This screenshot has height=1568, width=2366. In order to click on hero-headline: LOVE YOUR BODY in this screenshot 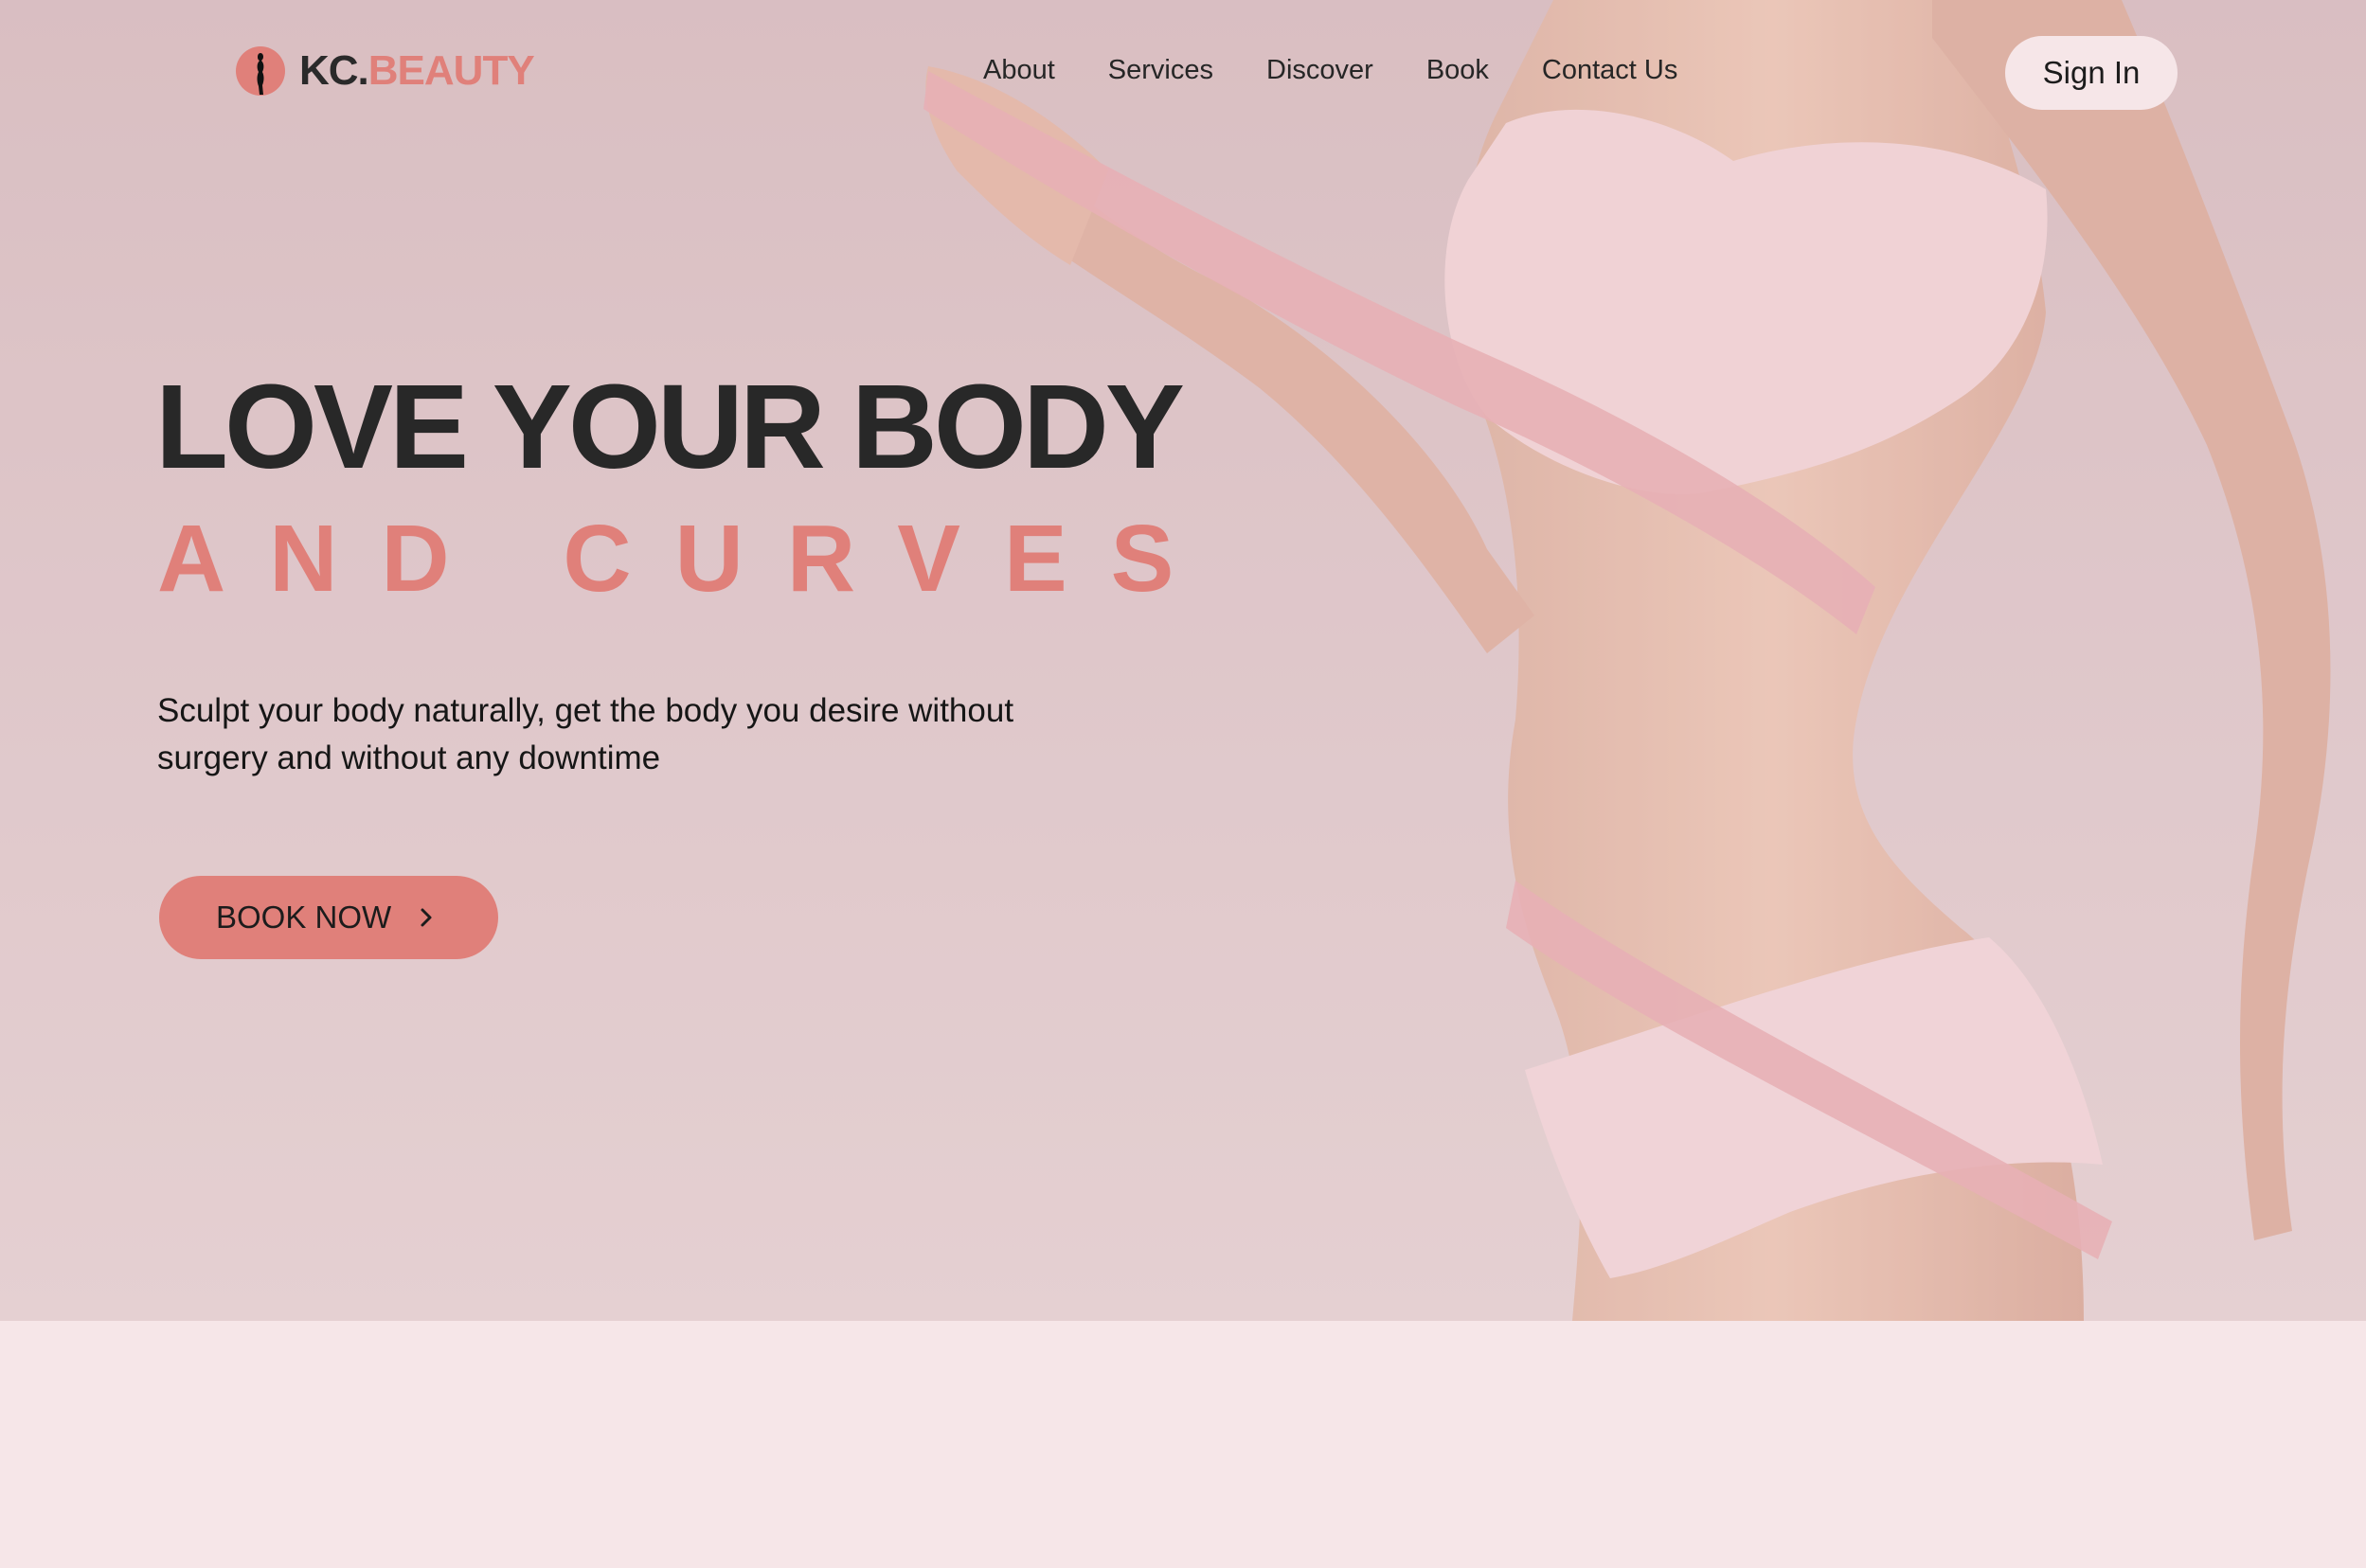, I will do `click(670, 426)`.